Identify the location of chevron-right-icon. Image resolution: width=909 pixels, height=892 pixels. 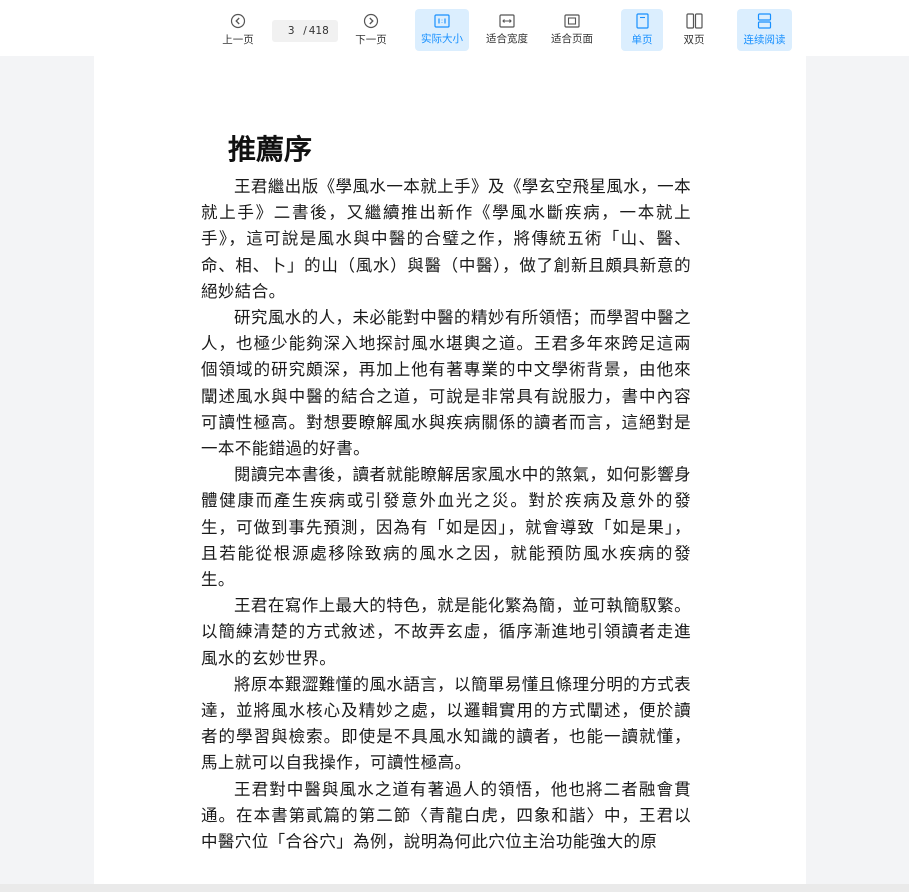
(371, 21).